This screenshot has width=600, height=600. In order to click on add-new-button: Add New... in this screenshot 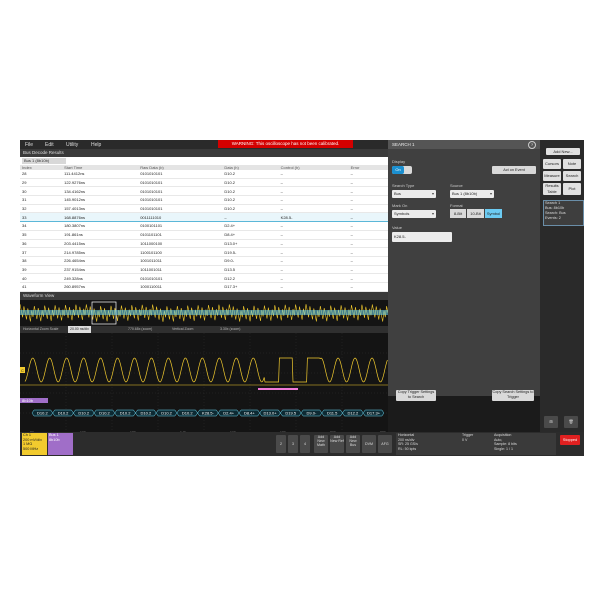, I will do `click(563, 151)`.